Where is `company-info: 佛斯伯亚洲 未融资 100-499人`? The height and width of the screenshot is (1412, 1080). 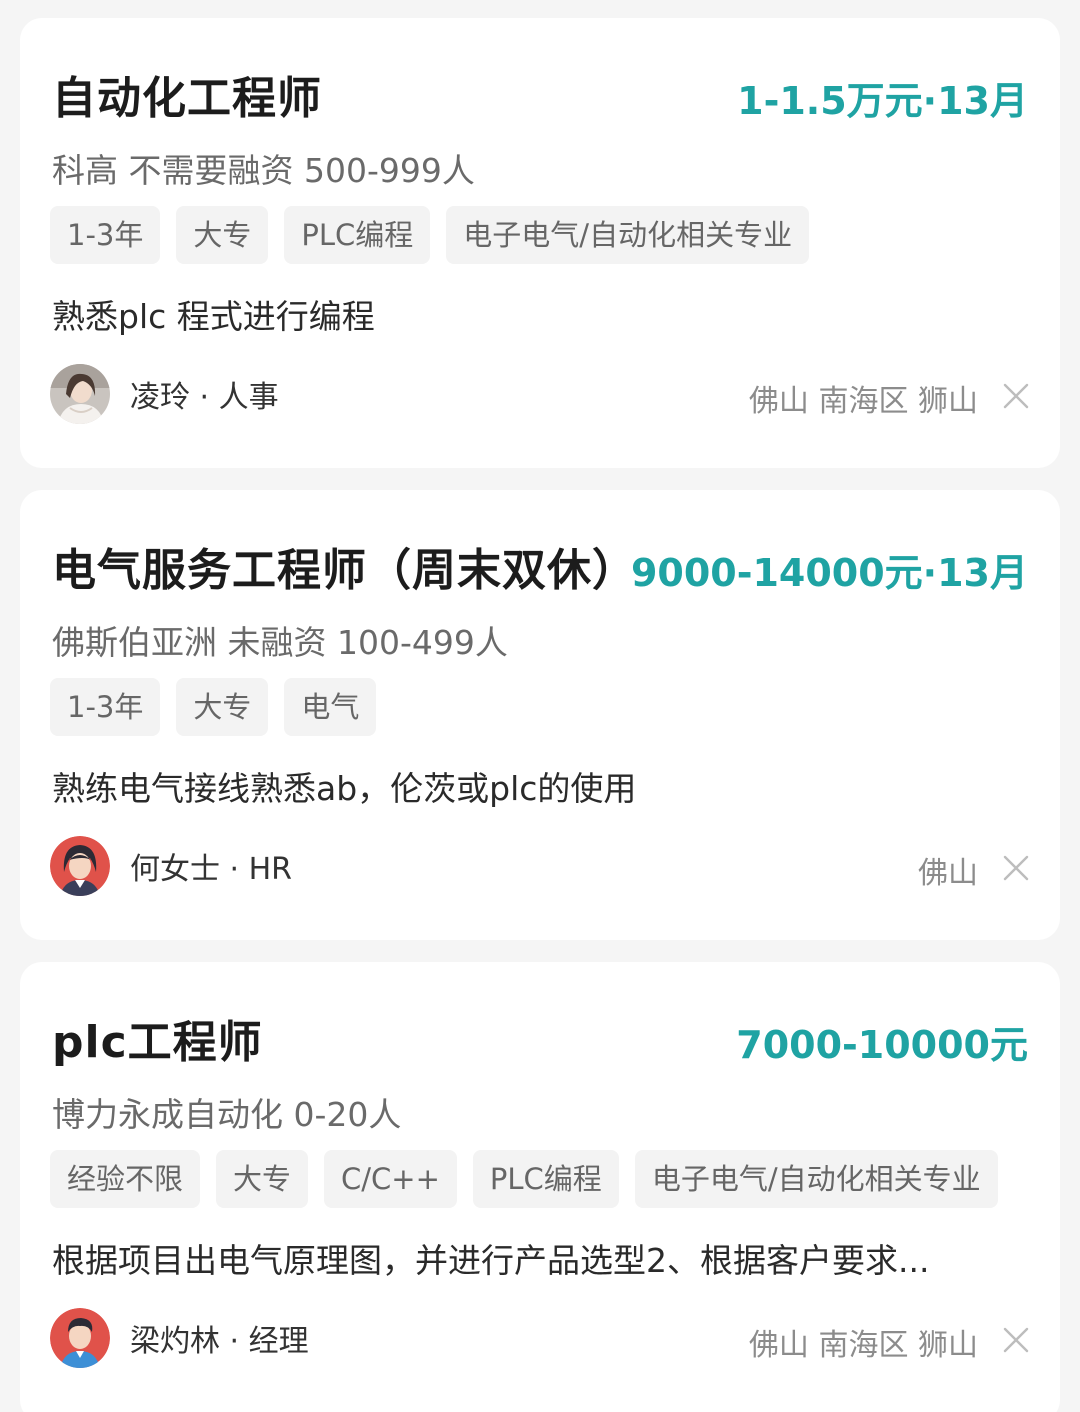 company-info: 佛斯伯亚洲 未融资 100-499人 is located at coordinates (280, 642).